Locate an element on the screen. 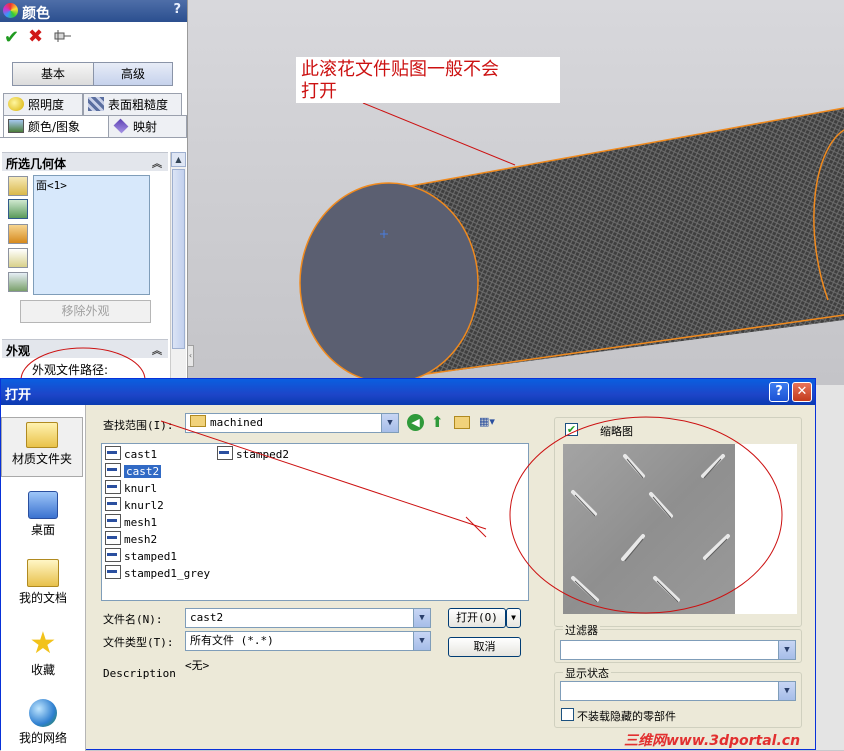 The image size is (844, 751). file-item-label: knurl2 is located at coordinates (144, 505).